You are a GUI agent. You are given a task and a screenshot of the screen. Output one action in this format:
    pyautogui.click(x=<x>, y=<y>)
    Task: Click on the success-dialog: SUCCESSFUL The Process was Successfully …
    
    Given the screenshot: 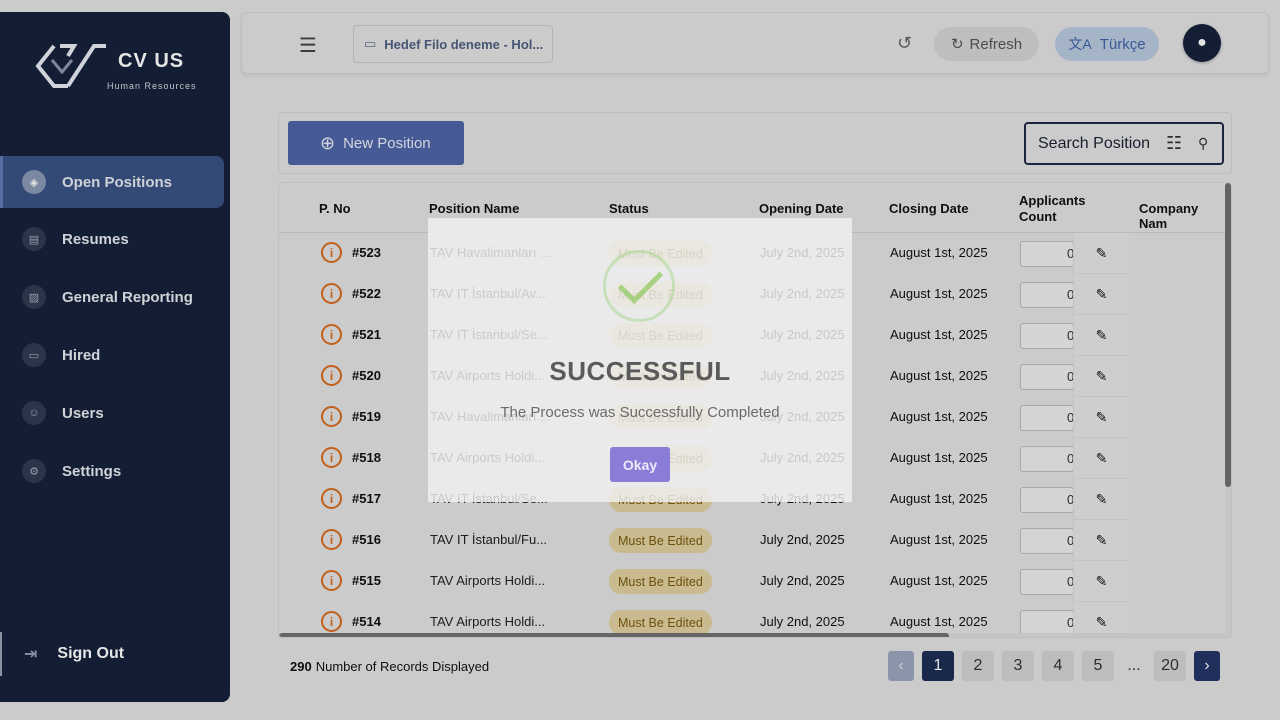 What is the action you would take?
    pyautogui.click(x=640, y=360)
    